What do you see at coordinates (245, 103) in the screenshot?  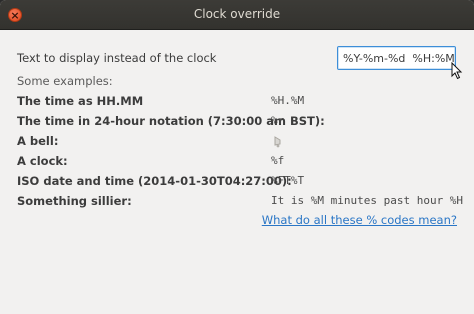 I see `example-row: The time as HH.MM %H.%M` at bounding box center [245, 103].